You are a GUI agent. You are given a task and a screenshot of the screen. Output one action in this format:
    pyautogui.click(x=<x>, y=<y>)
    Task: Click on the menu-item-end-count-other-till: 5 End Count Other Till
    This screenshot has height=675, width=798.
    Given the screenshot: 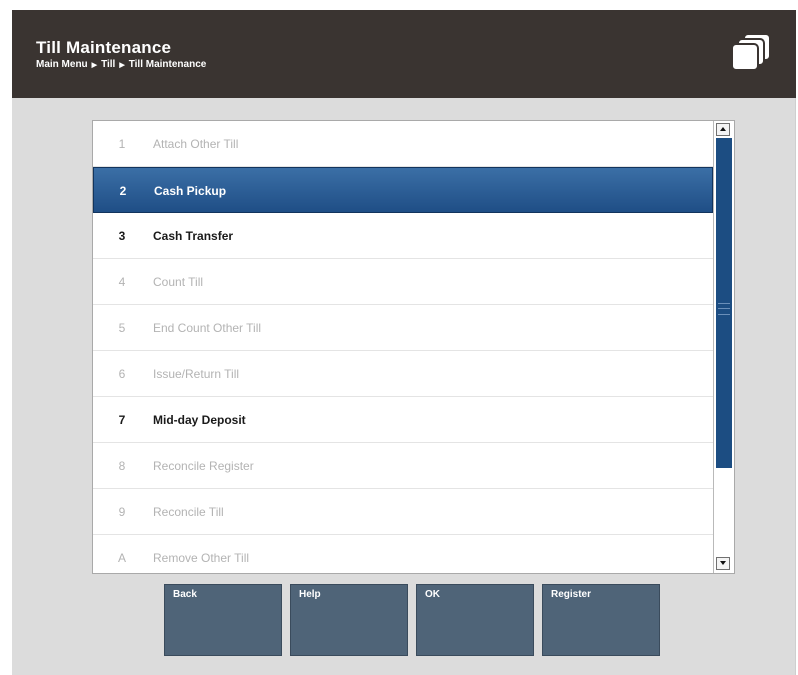 What is the action you would take?
    pyautogui.click(x=403, y=328)
    